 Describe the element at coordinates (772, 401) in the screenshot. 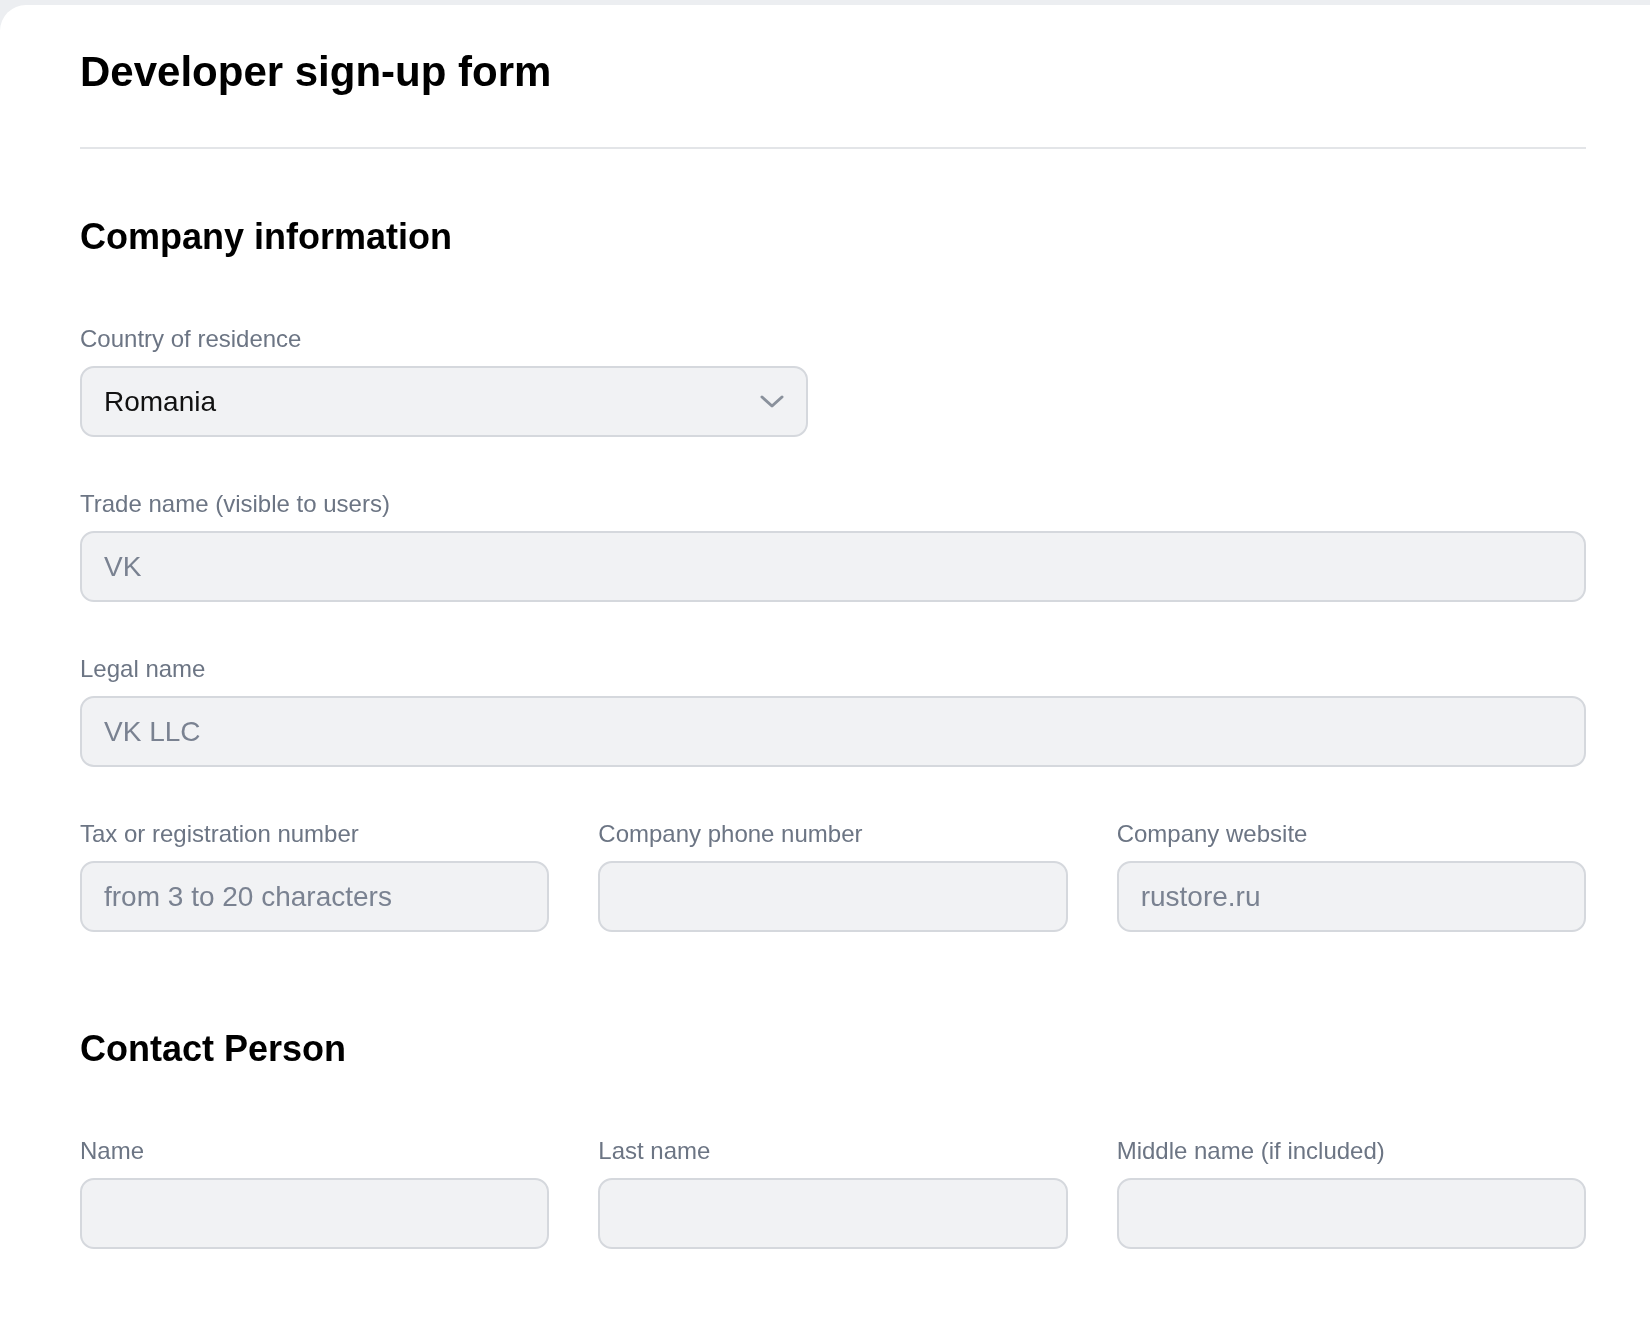

I see `chevron-down-icon` at that location.